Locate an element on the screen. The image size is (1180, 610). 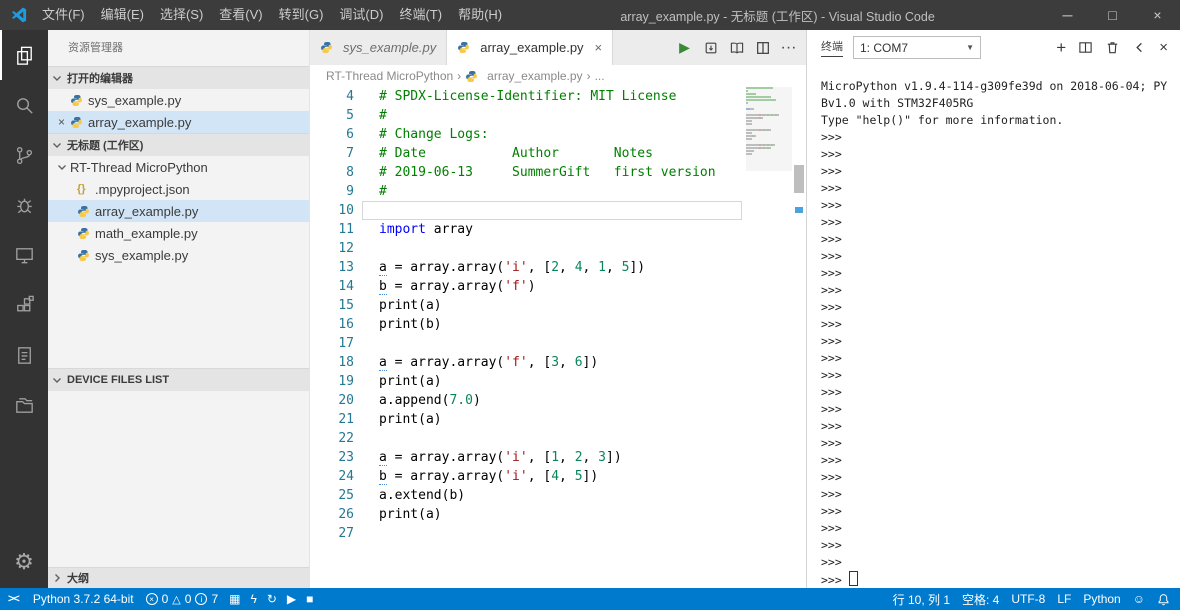
code-line: 4 # SPDX-License-Identifier: MIT License is located at coordinates (558, 96).